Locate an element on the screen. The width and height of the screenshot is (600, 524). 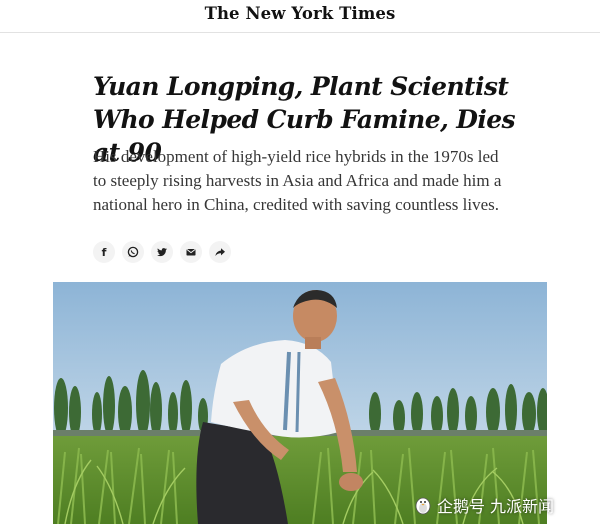
twitter-share-button is located at coordinates (162, 252).